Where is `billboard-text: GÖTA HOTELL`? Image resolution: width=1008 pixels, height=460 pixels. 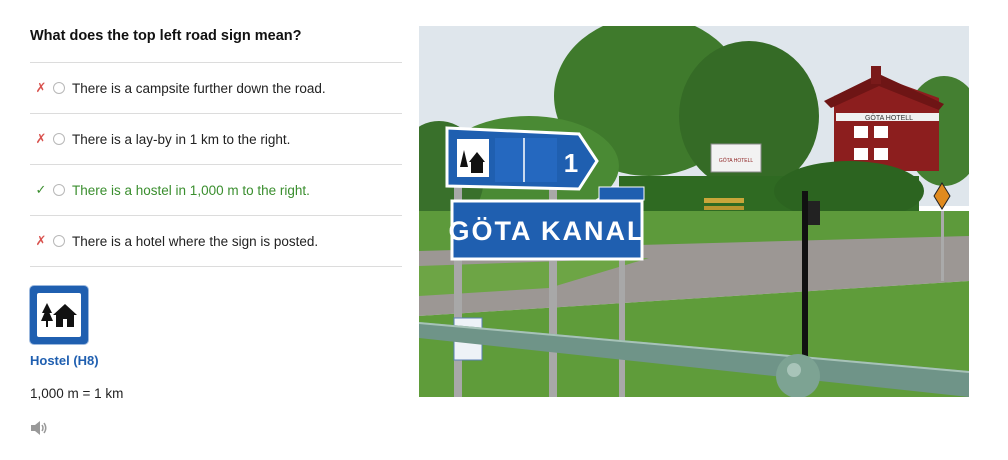
billboard-text: GÖTA HOTELL is located at coordinates (736, 160).